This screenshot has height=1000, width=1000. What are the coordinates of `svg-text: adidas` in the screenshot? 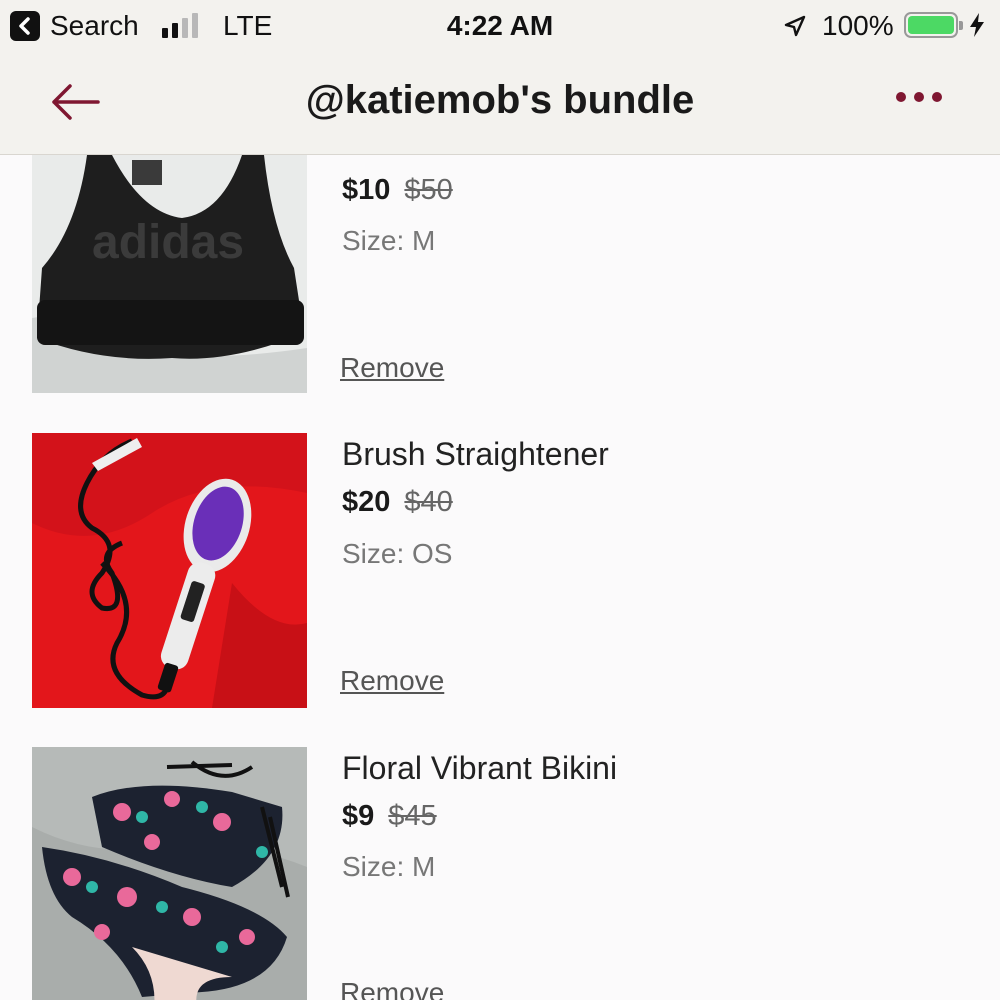 It's located at (168, 242).